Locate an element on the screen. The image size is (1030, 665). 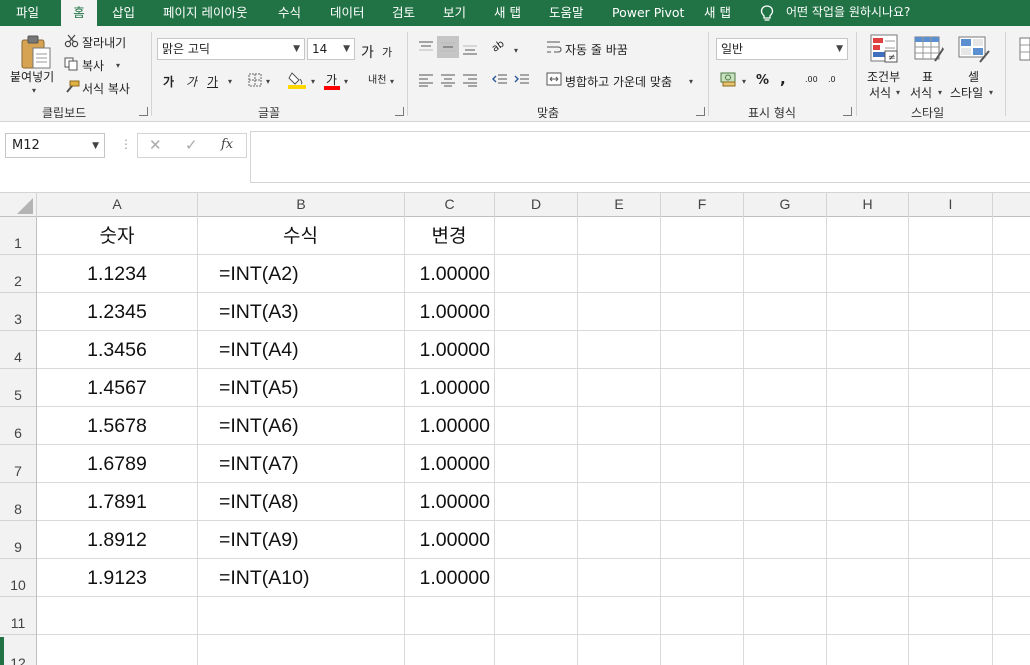
cell-styles-button: 셀 is located at coordinates (973, 76).